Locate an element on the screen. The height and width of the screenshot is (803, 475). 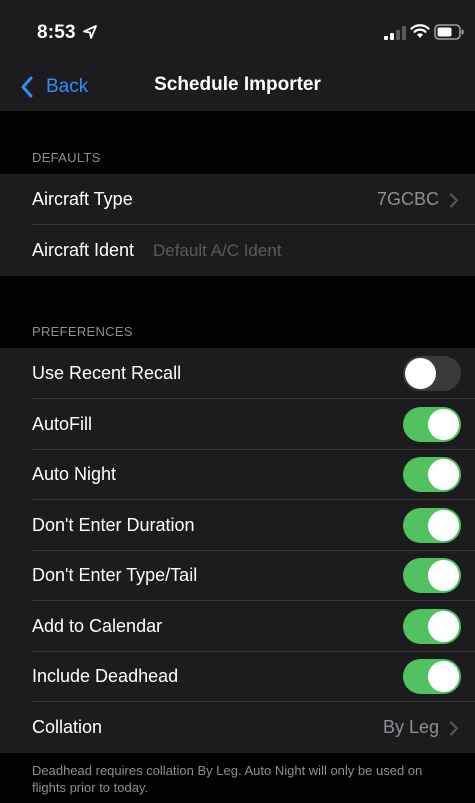
collation-label: Collation is located at coordinates (67, 727).